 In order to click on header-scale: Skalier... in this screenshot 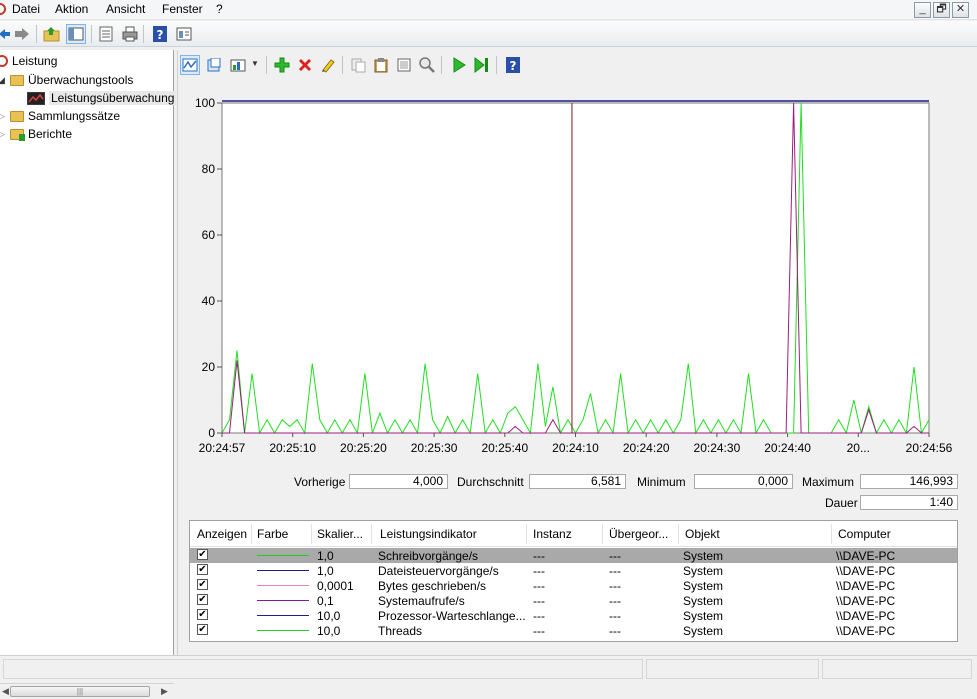, I will do `click(340, 534)`.